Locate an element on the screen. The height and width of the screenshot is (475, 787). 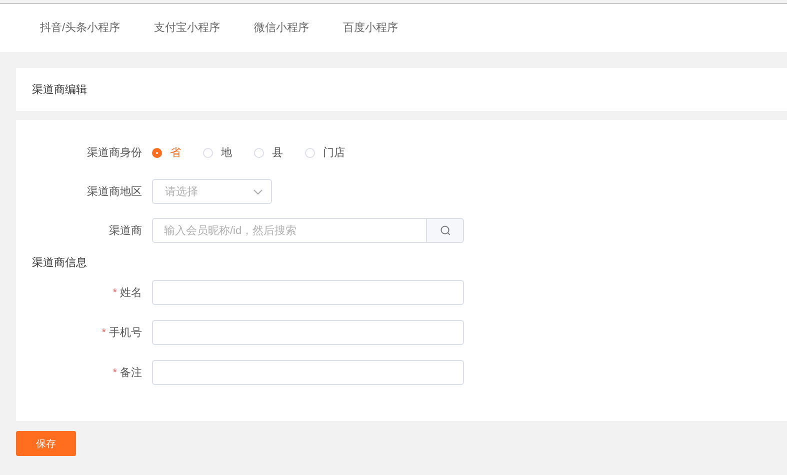
radio-option: 门店 is located at coordinates (325, 152).